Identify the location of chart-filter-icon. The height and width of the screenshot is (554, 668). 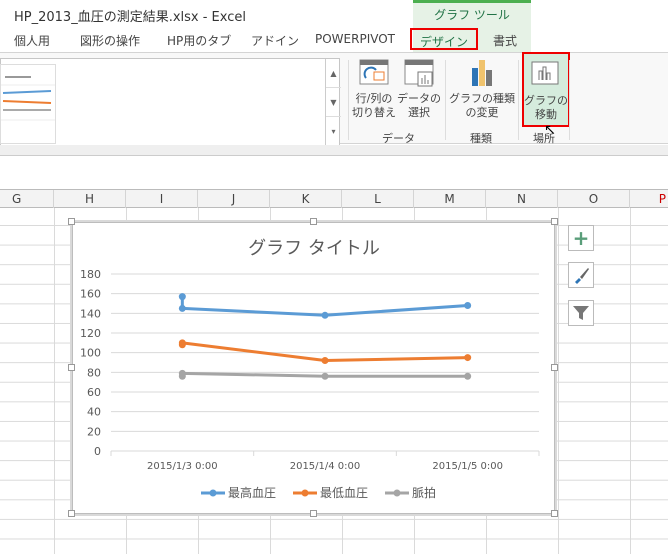
(581, 313).